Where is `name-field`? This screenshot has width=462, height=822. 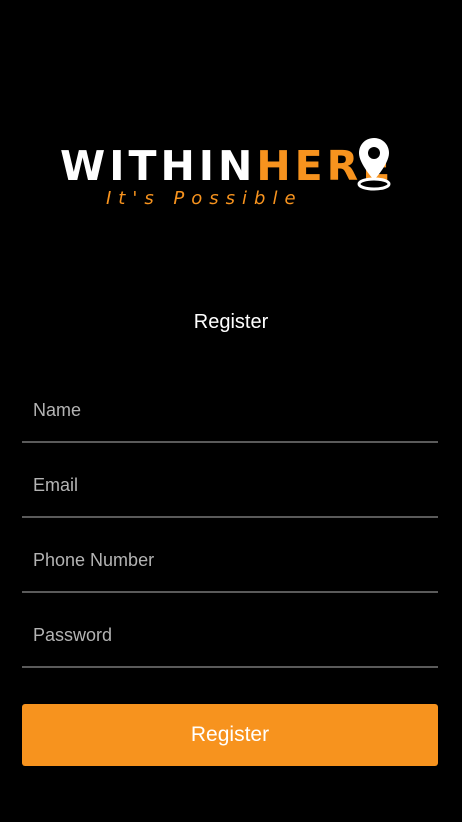
name-field is located at coordinates (230, 409).